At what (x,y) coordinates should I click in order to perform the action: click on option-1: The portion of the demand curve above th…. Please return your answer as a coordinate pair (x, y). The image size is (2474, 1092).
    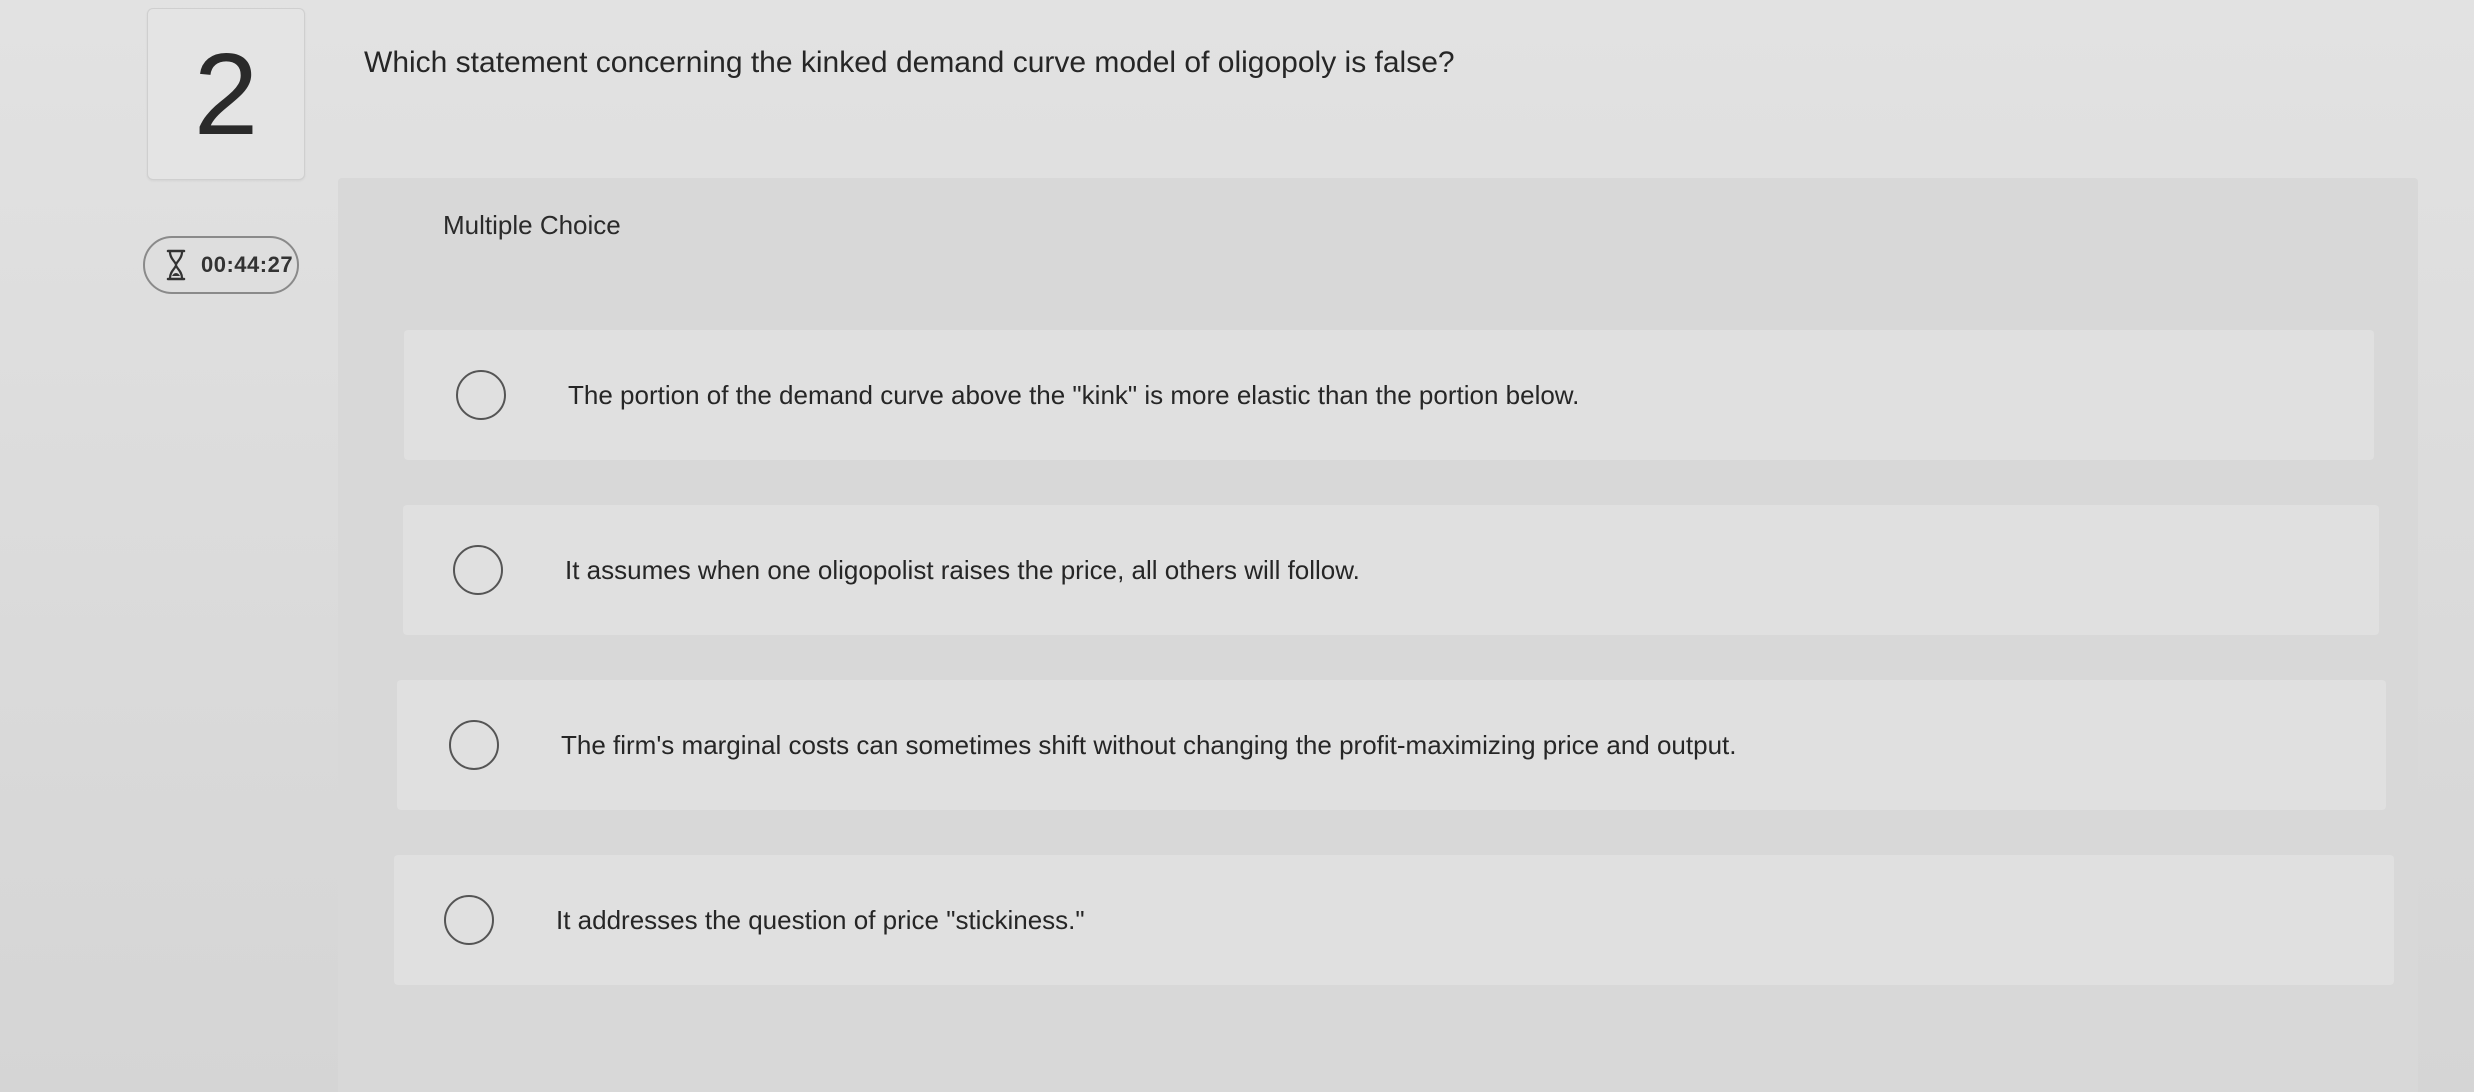
    Looking at the image, I should click on (1389, 395).